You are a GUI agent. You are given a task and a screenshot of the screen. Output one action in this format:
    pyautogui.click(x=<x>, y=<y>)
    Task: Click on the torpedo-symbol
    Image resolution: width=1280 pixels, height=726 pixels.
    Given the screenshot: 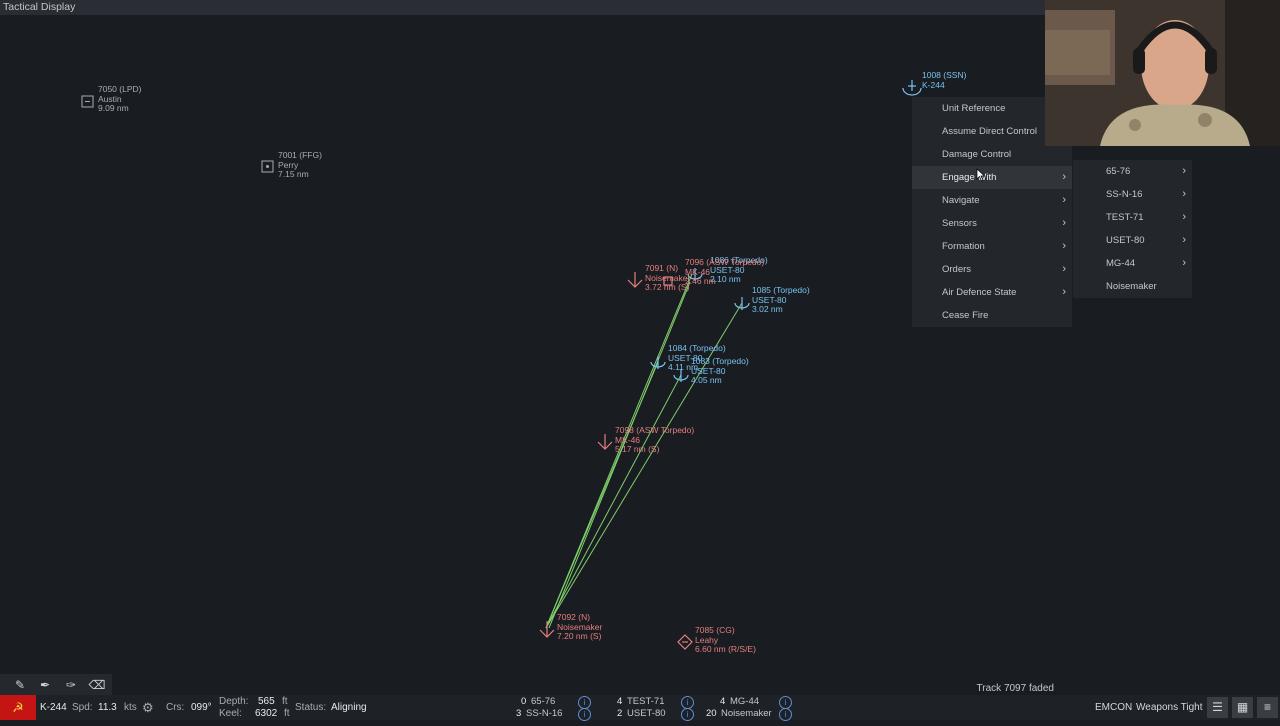 What is the action you would take?
    pyautogui.click(x=742, y=303)
    